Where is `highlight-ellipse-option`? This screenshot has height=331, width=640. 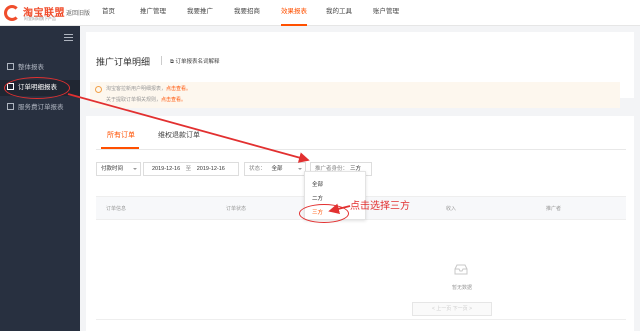
highlight-ellipse-option is located at coordinates (324, 213).